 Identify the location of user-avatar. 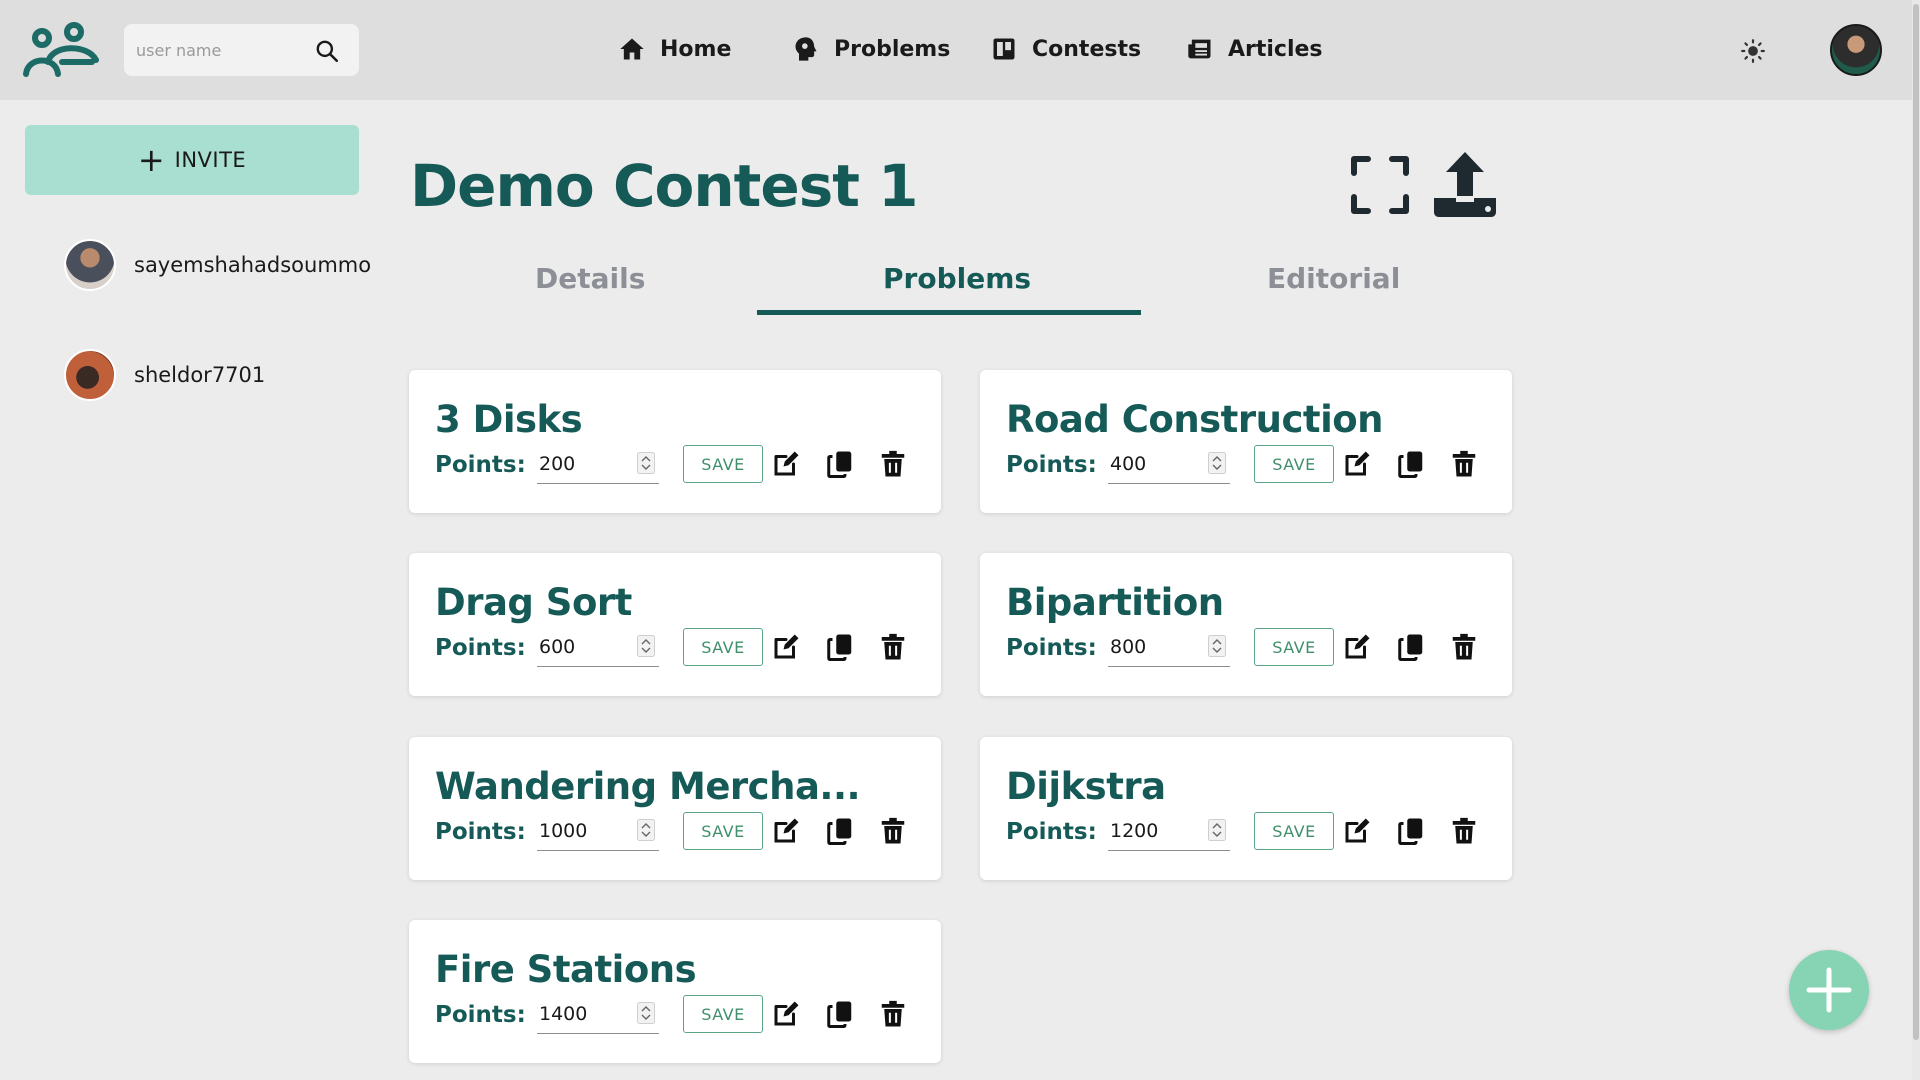
(1856, 50).